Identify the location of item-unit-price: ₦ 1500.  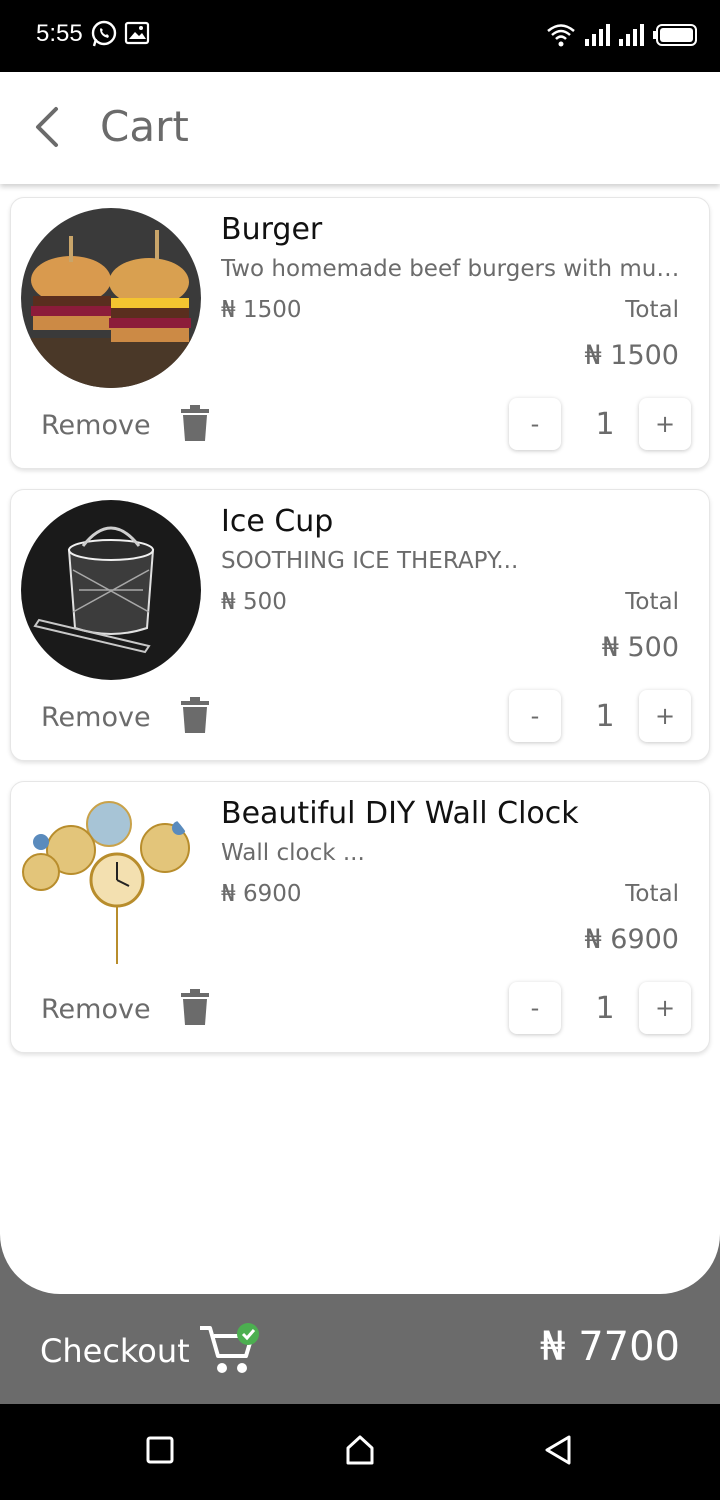
(261, 310).